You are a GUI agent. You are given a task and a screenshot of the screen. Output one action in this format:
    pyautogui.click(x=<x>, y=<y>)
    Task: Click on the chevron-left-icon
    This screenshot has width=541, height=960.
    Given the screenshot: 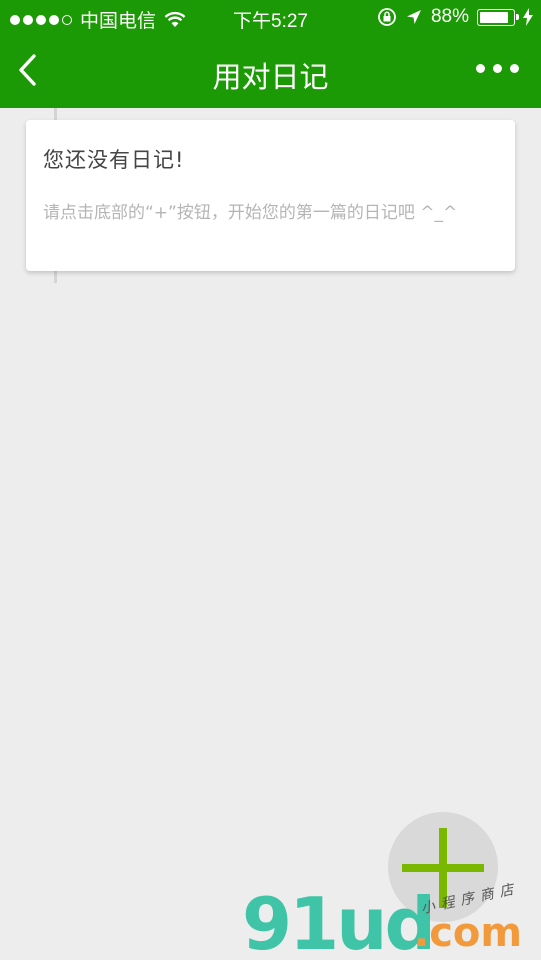 What is the action you would take?
    pyautogui.click(x=27, y=70)
    